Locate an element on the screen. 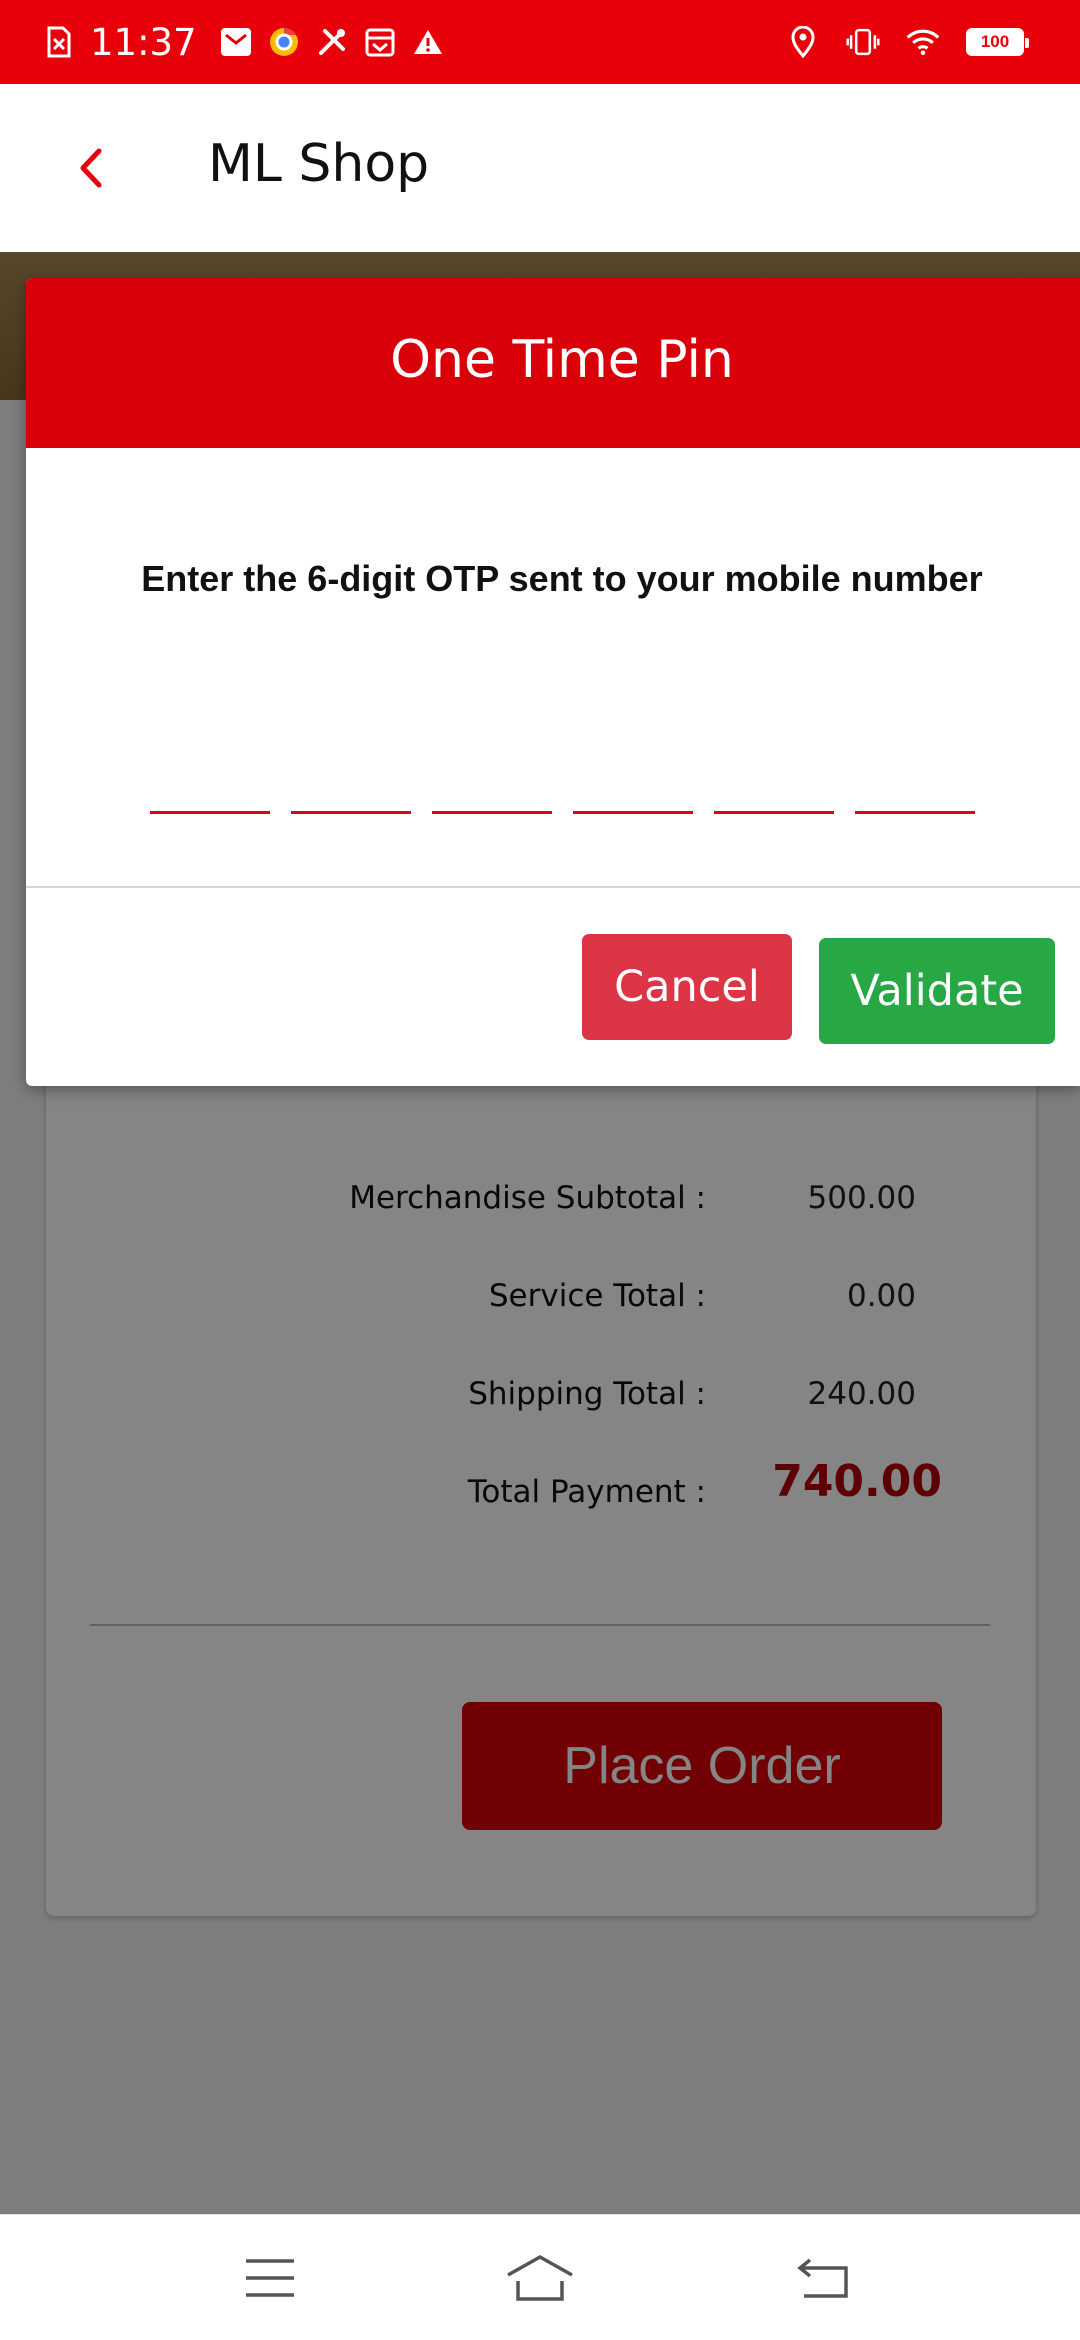 The width and height of the screenshot is (1080, 2340). app-bar: ML Shop is located at coordinates (540, 168).